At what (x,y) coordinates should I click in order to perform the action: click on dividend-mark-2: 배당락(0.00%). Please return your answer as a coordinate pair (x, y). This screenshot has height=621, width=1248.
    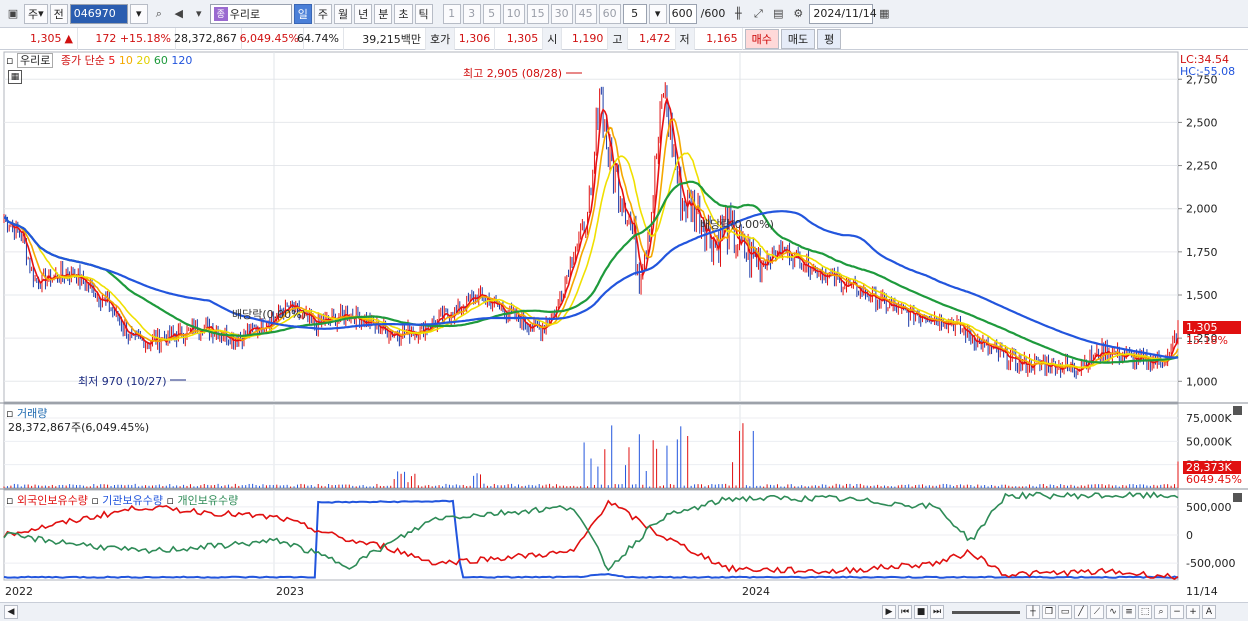
    Looking at the image, I should click on (737, 224).